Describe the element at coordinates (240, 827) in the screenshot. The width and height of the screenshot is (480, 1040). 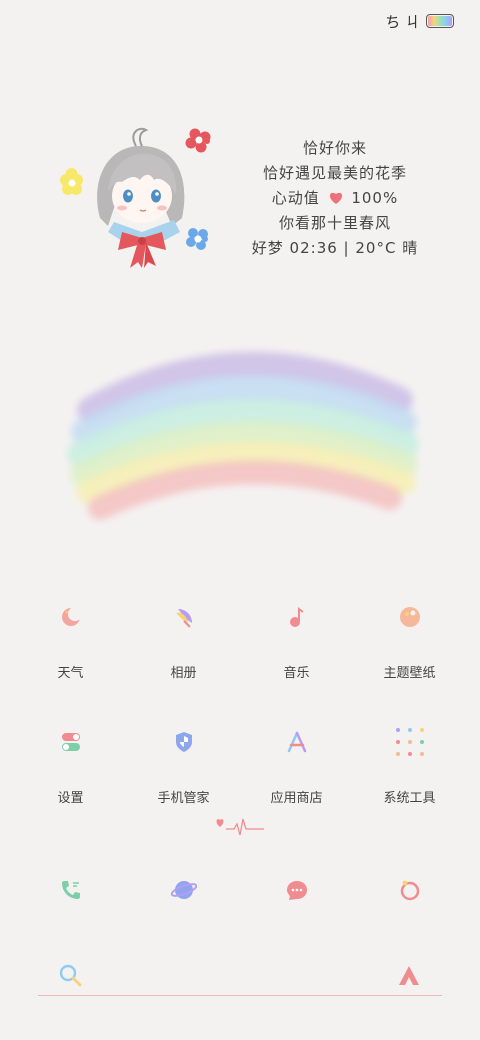
I see `heartbeat-divider-icon` at that location.